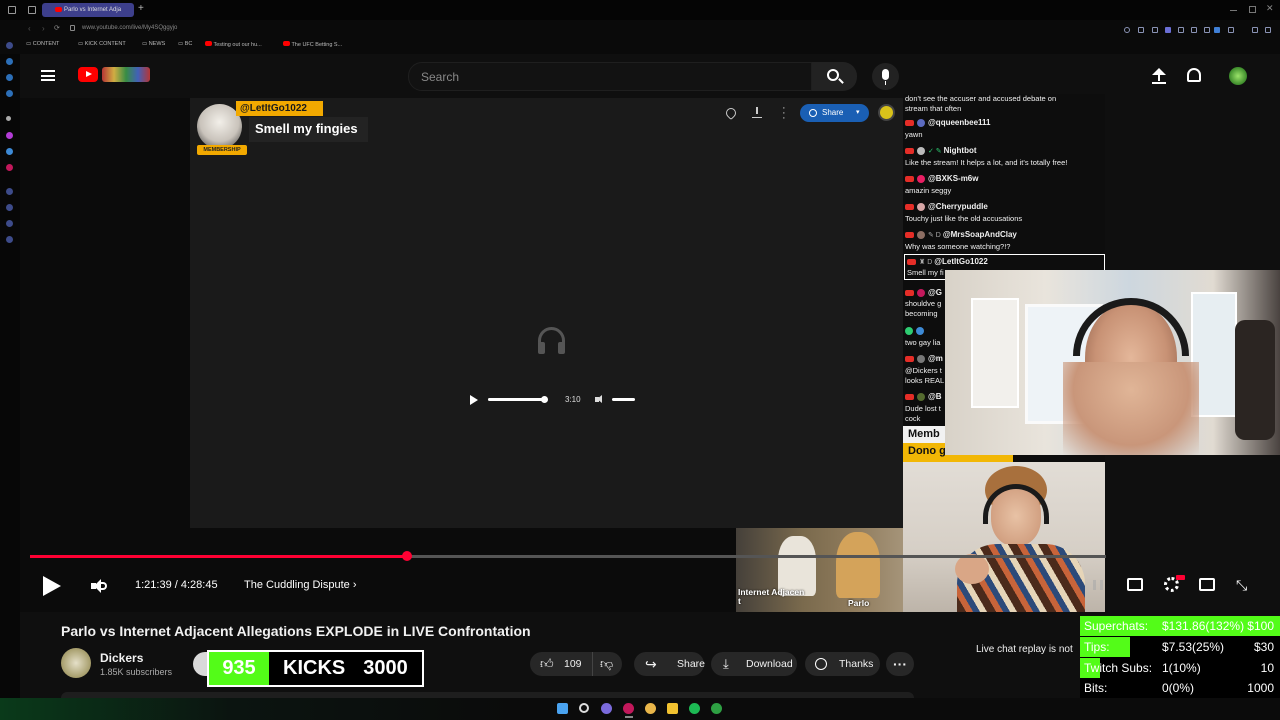 Image resolution: width=1280 pixels, height=720 pixels. What do you see at coordinates (129, 28) in the screenshot?
I see `url-field: www.youtube.com/live/My4SQggyjo` at bounding box center [129, 28].